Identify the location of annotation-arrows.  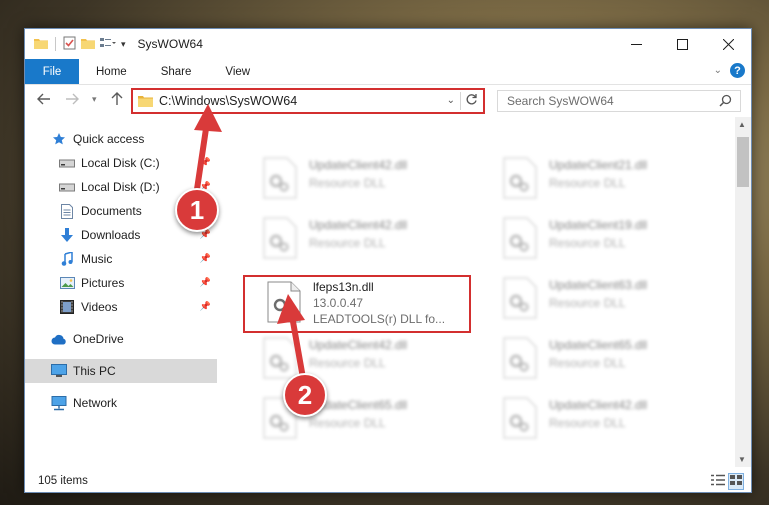
(249, 242).